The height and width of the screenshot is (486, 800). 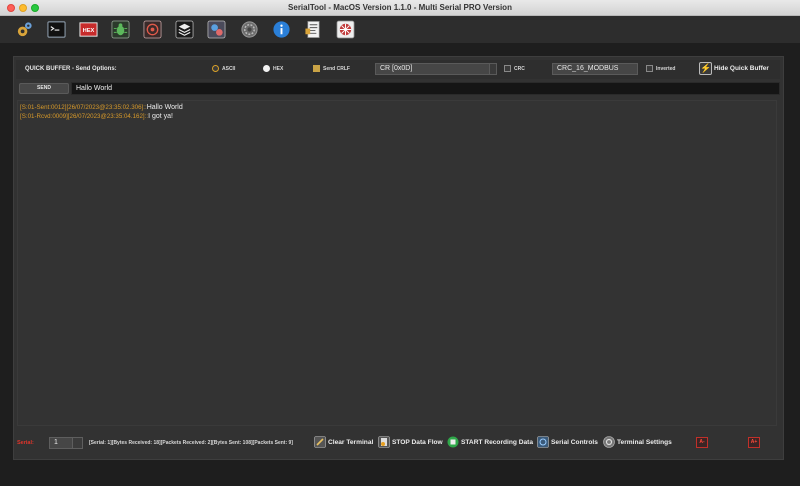 I want to click on send-input: Hallo World, so click(x=425, y=88).